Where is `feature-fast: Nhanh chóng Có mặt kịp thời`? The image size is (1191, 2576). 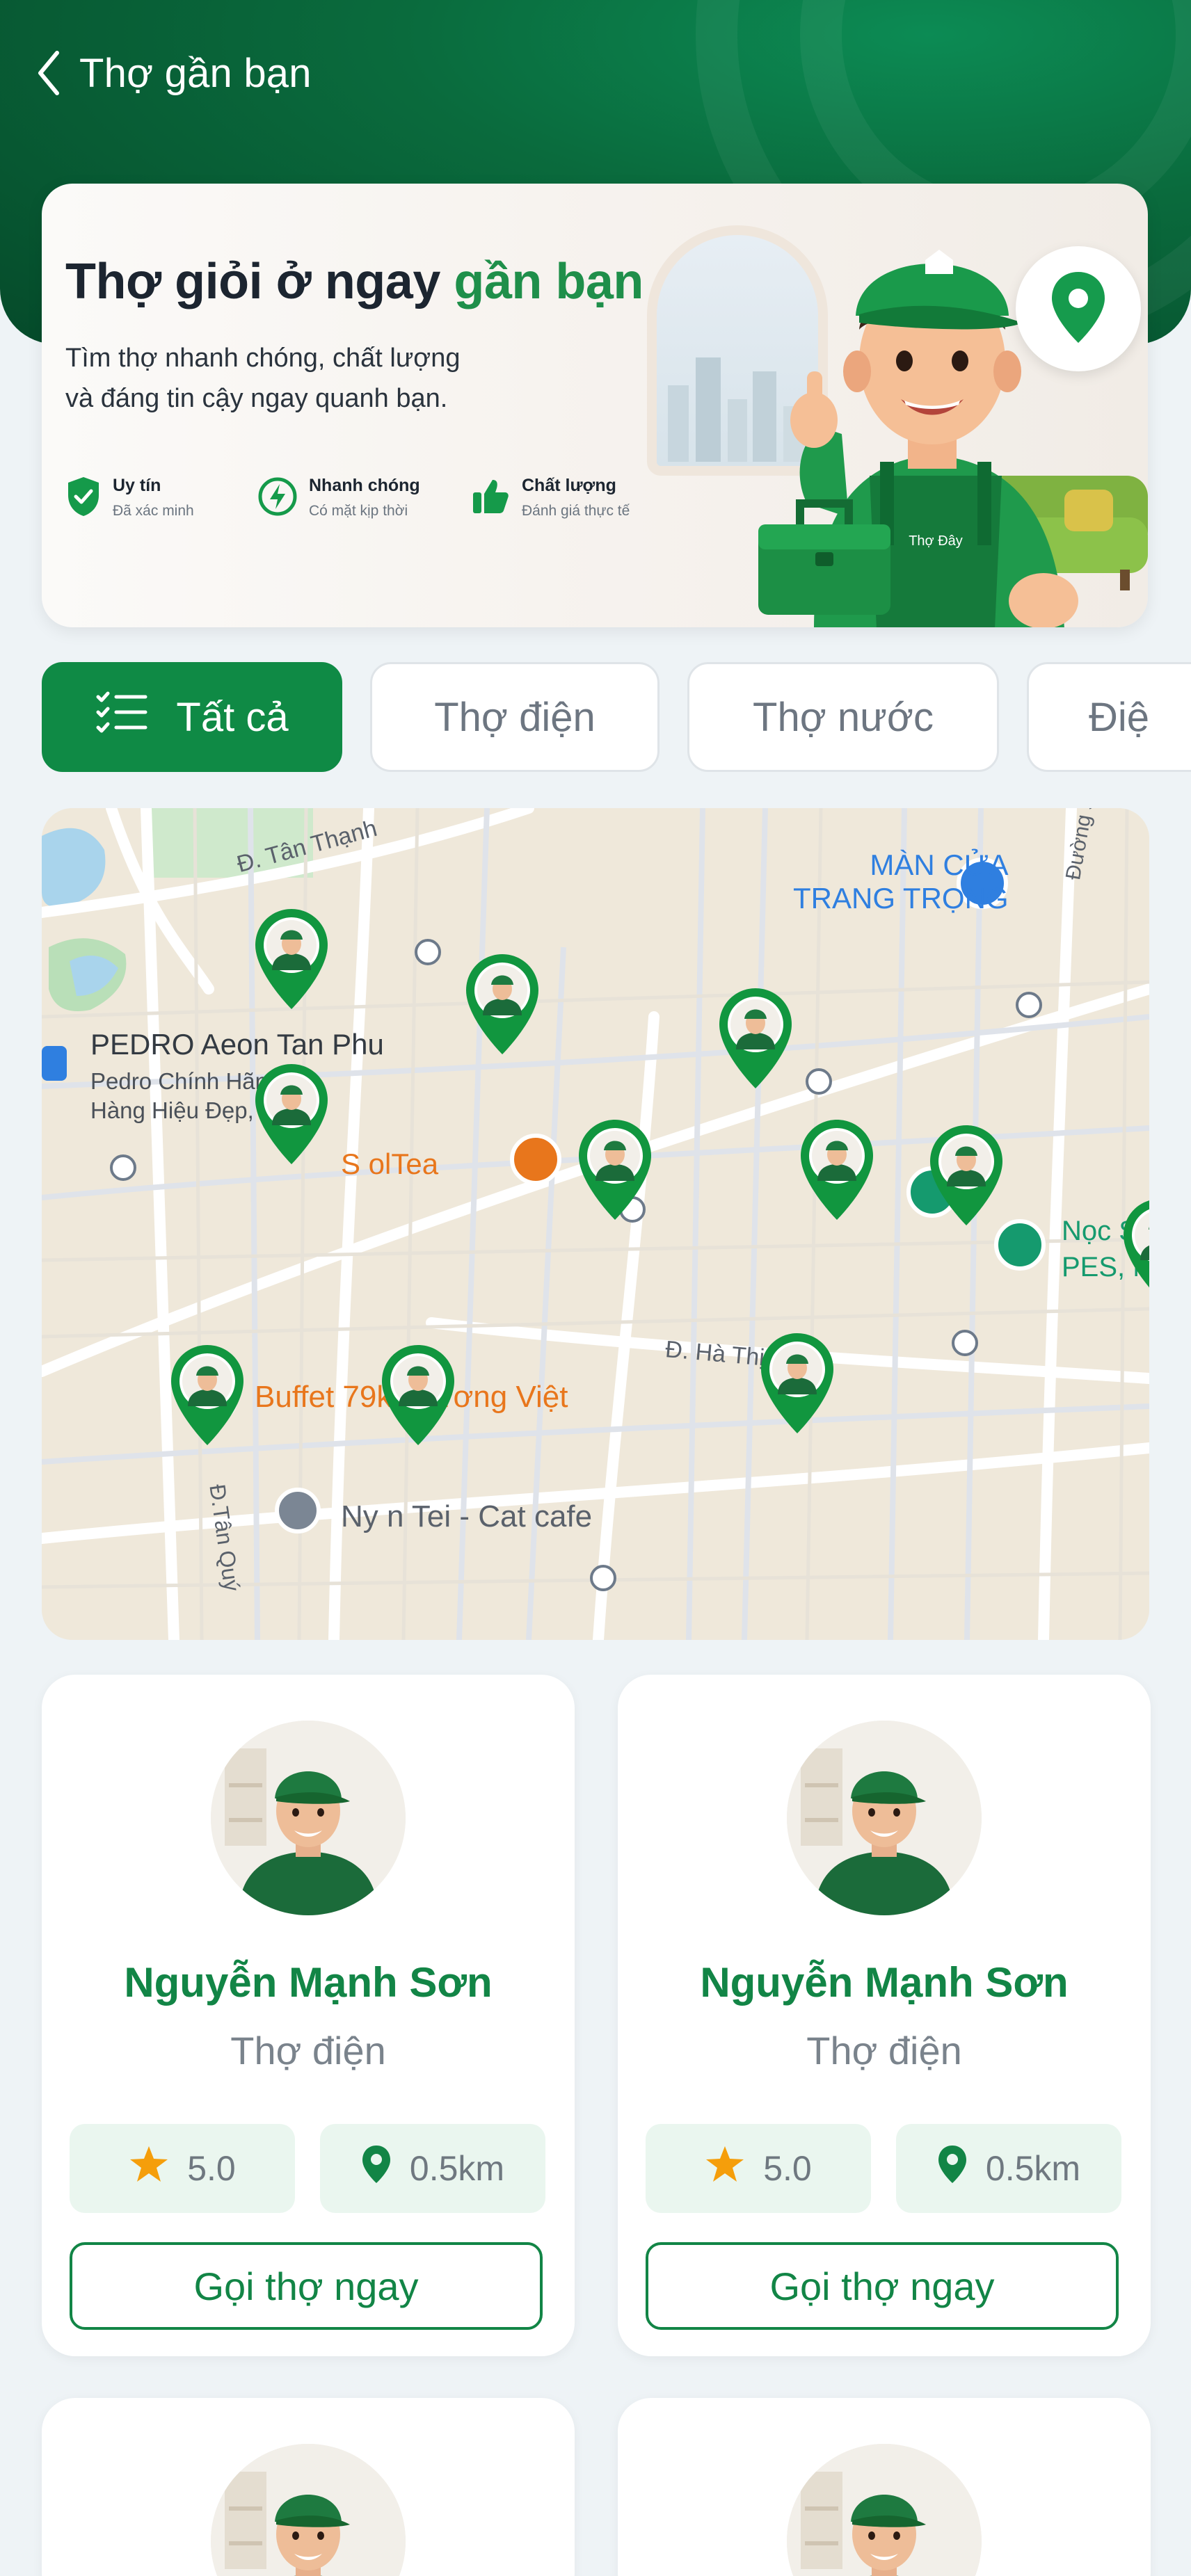 feature-fast: Nhanh chóng Có mặt kịp thời is located at coordinates (339, 499).